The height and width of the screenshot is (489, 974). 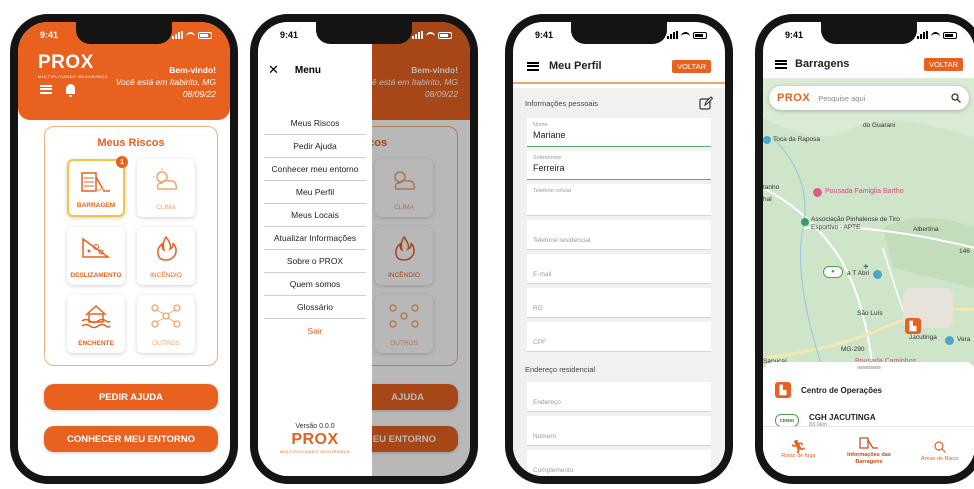 What do you see at coordinates (315, 426) in the screenshot?
I see `version-text: Versão 0.0.0` at bounding box center [315, 426].